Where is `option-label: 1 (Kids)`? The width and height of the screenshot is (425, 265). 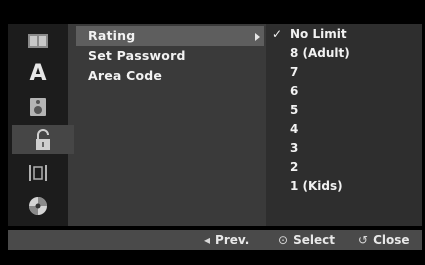
option-label: 1 (Kids) is located at coordinates (316, 186).